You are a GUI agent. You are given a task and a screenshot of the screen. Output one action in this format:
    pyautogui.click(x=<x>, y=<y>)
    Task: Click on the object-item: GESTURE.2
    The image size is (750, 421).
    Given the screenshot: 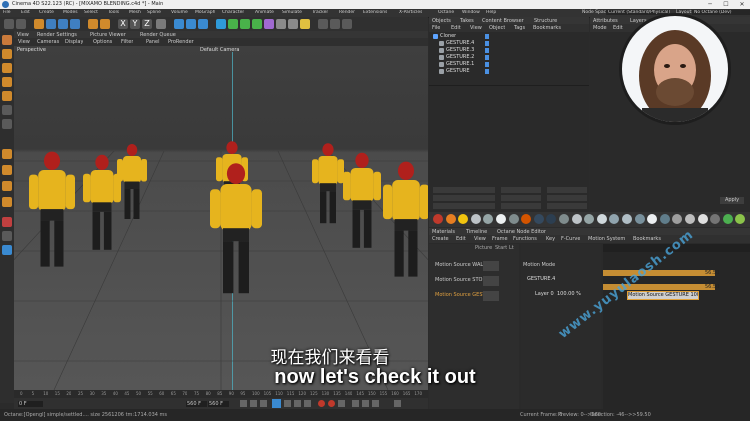 What is the action you would take?
    pyautogui.click(x=460, y=57)
    